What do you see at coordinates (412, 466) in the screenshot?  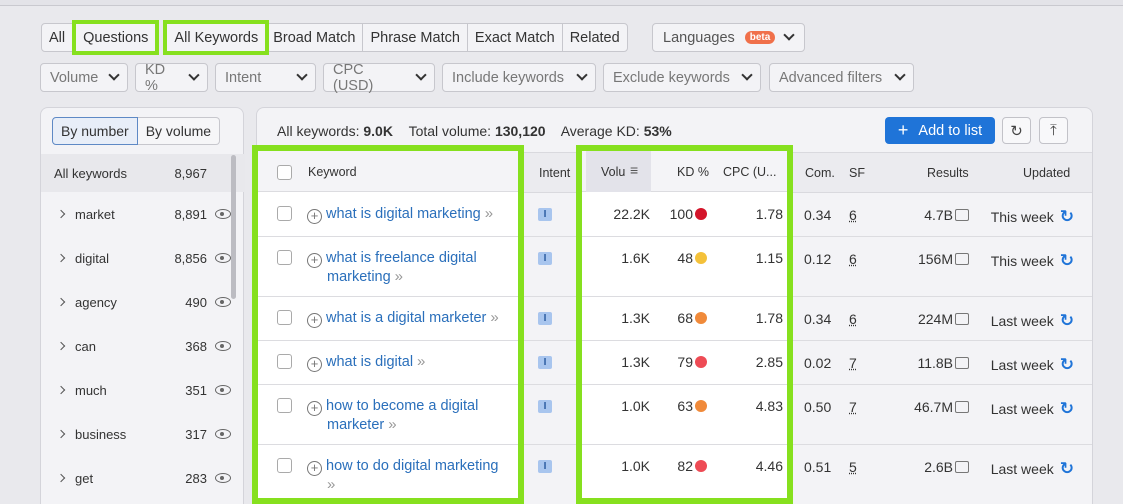 I see `keyword-link: how to do digital marketing` at bounding box center [412, 466].